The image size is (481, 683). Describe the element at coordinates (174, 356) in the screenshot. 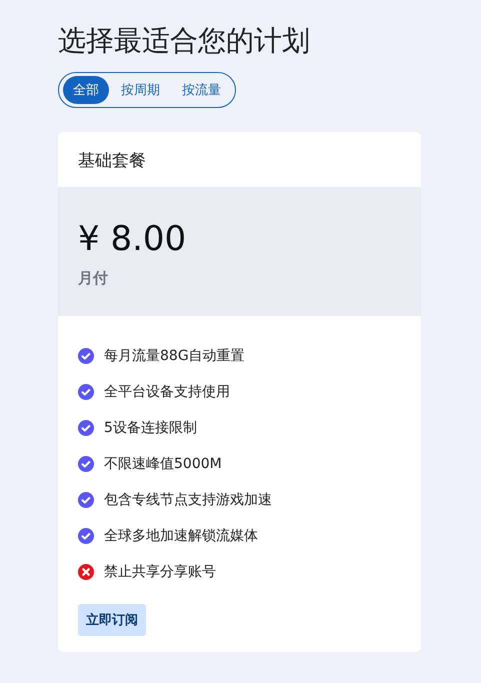

I see `feature-text: 每月流量88G自动重置` at that location.